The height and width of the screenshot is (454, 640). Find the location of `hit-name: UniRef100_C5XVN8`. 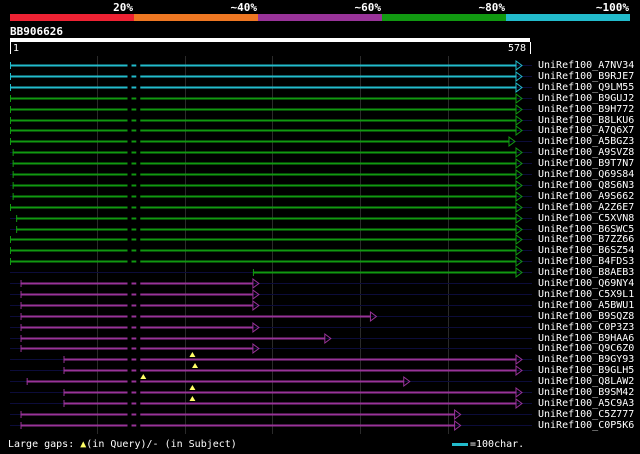

hit-name: UniRef100_C5XVN8 is located at coordinates (586, 218).